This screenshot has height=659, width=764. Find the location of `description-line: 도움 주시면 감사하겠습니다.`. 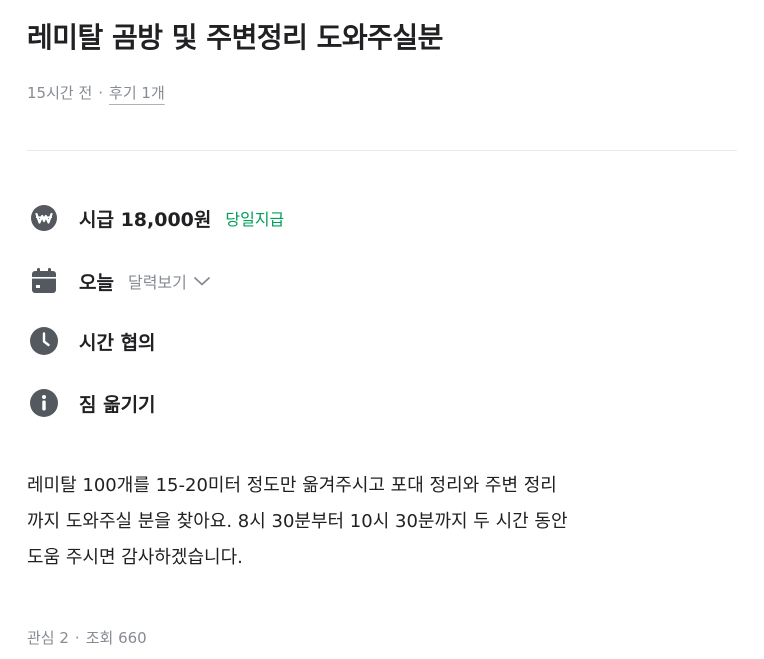

description-line: 도움 주시면 감사하겠습니다. is located at coordinates (135, 557).